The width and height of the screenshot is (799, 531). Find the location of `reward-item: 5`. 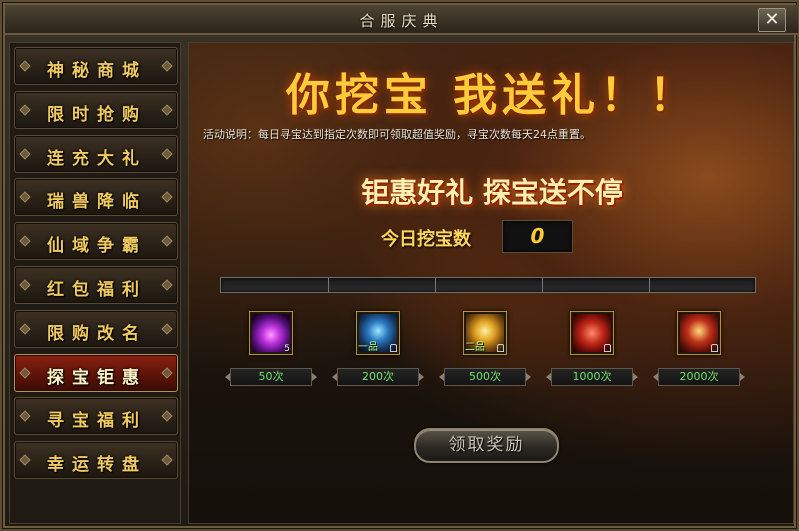

reward-item: 5 is located at coordinates (271, 333).